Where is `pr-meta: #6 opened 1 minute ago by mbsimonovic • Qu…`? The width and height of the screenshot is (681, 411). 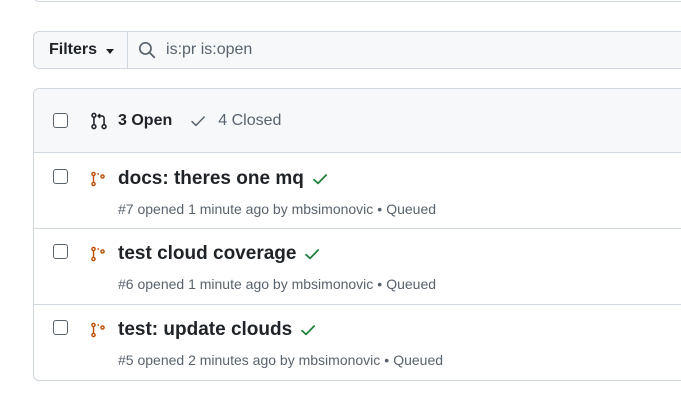 pr-meta: #6 opened 1 minute ago by mbsimonovic • Qu… is located at coordinates (277, 284).